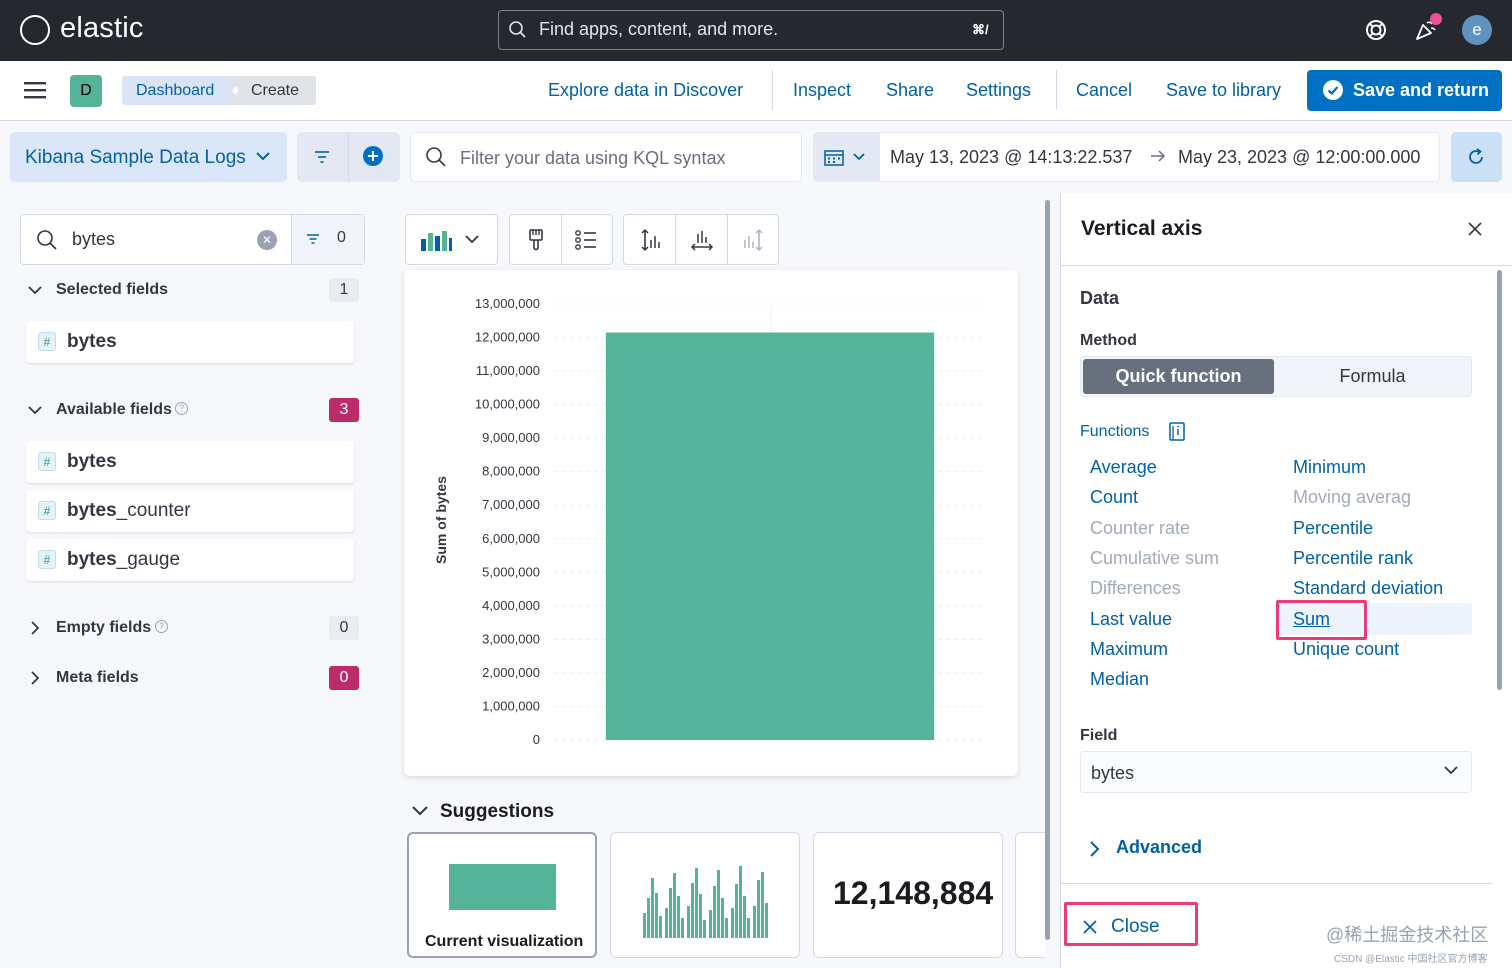 The height and width of the screenshot is (968, 1512). What do you see at coordinates (1372, 376) in the screenshot?
I see `method-formula: Formula` at bounding box center [1372, 376].